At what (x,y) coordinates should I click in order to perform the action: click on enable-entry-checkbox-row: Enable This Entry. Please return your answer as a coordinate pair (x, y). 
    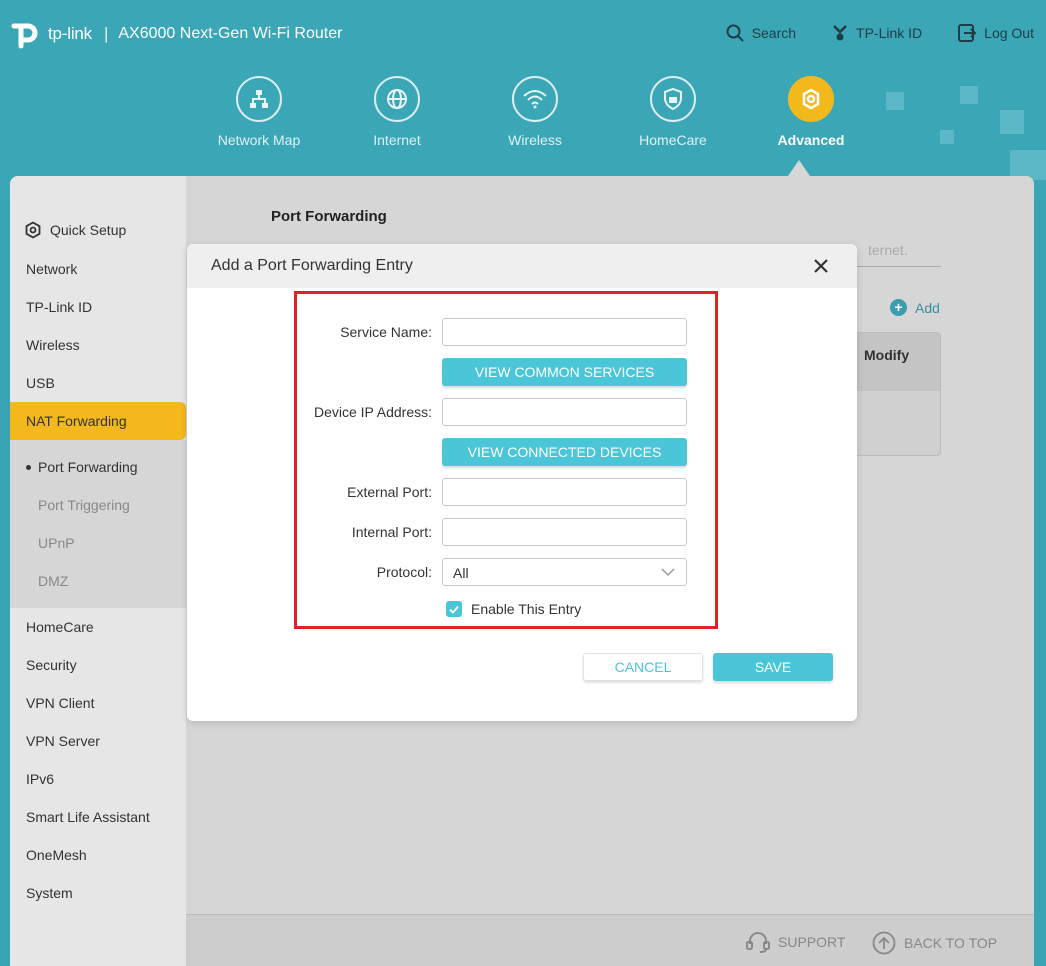
    Looking at the image, I should click on (513, 609).